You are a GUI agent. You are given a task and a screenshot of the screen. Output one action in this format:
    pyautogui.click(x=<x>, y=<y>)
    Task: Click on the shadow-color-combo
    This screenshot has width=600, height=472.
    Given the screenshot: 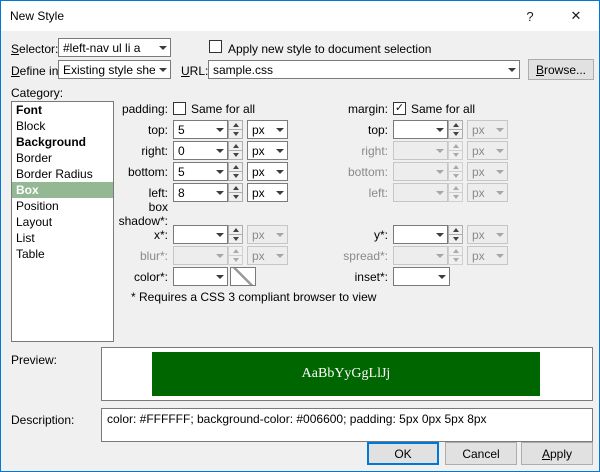 What is the action you would take?
    pyautogui.click(x=200, y=276)
    